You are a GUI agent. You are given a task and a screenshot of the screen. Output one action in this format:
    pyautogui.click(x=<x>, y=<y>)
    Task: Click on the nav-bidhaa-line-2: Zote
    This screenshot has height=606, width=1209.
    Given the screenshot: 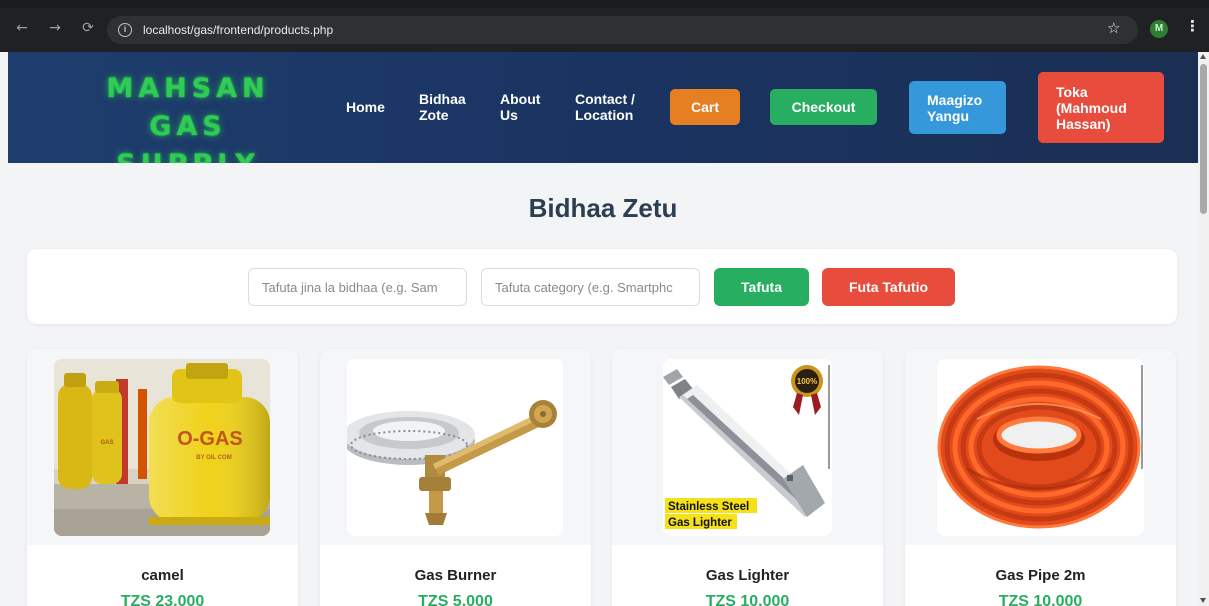 What is the action you would take?
    pyautogui.click(x=434, y=115)
    